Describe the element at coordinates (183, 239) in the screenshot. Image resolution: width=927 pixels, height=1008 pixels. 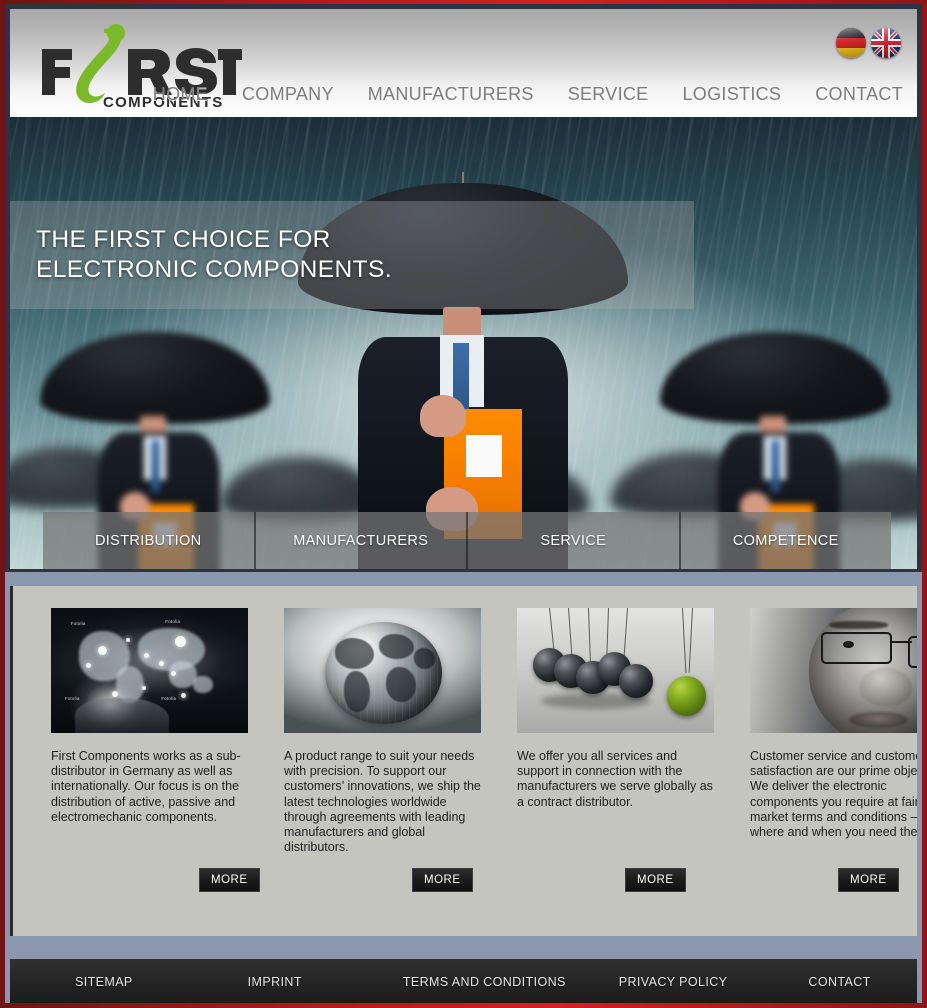
I see `hero-headline-line1: THE FIRST CHOICE FOR` at that location.